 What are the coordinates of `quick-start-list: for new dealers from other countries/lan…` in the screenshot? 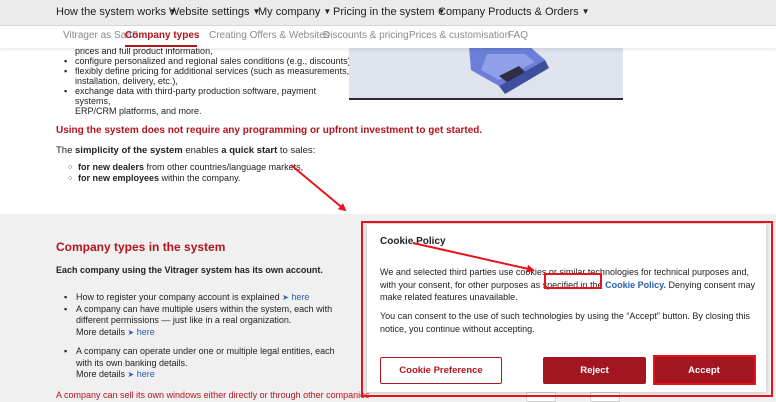 It's located at (185, 173).